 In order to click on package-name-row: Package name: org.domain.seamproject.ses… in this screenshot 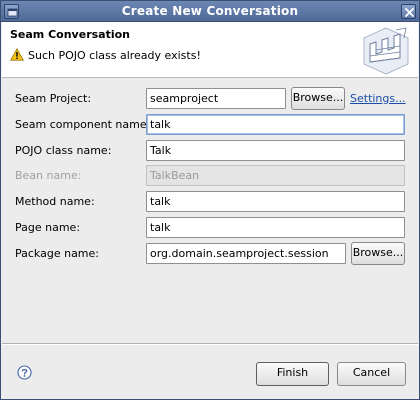, I will do `click(210, 253)`.